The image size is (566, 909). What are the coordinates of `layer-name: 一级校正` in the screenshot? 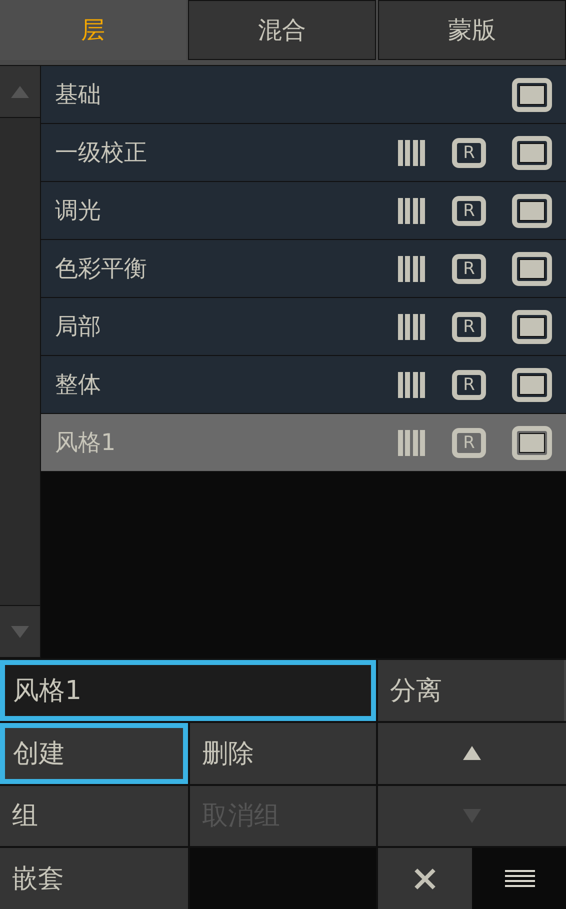 It's located at (101, 153).